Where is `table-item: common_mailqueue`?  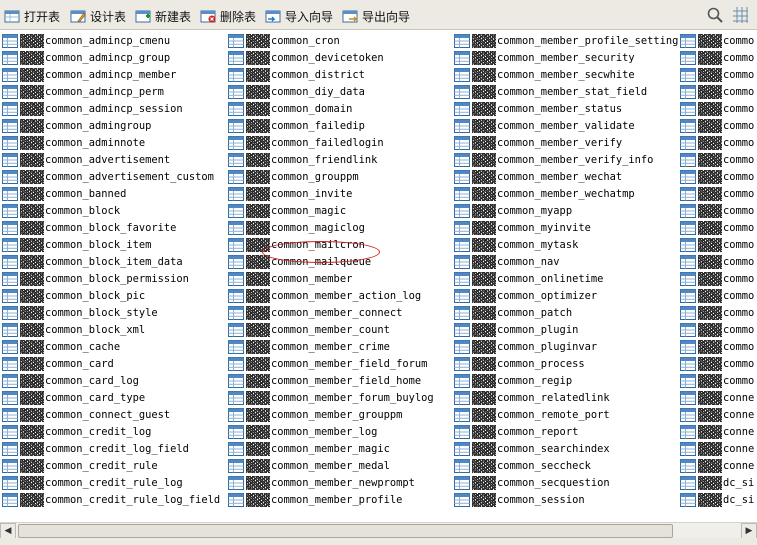
table-item: common_mailqueue is located at coordinates (299, 261).